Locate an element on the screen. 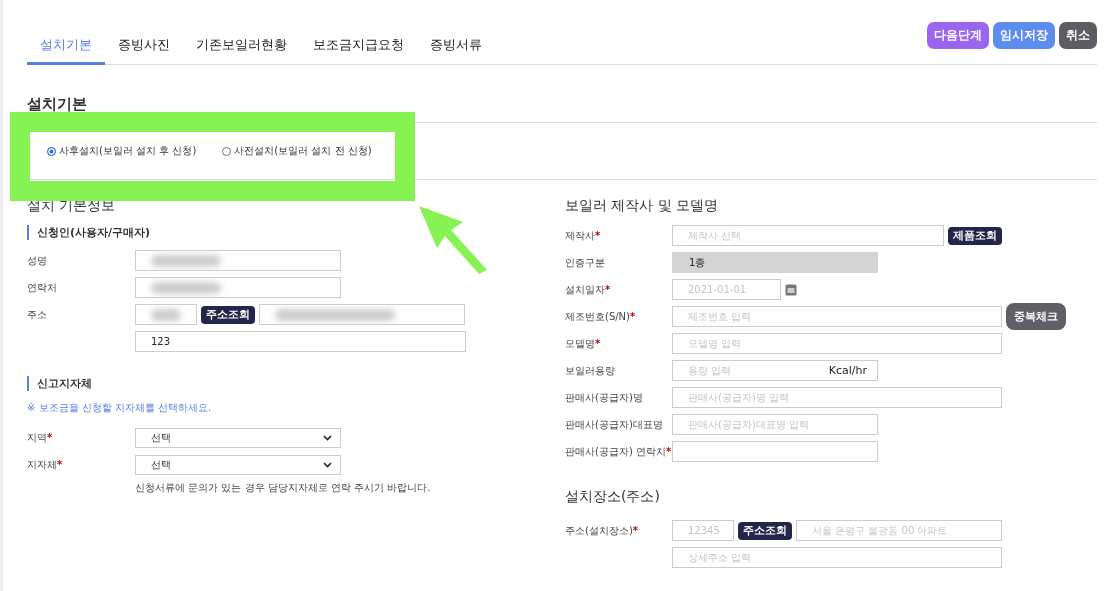 Image resolution: width=1104 pixels, height=591 pixels. product-search-button: 제품조회 is located at coordinates (975, 235).